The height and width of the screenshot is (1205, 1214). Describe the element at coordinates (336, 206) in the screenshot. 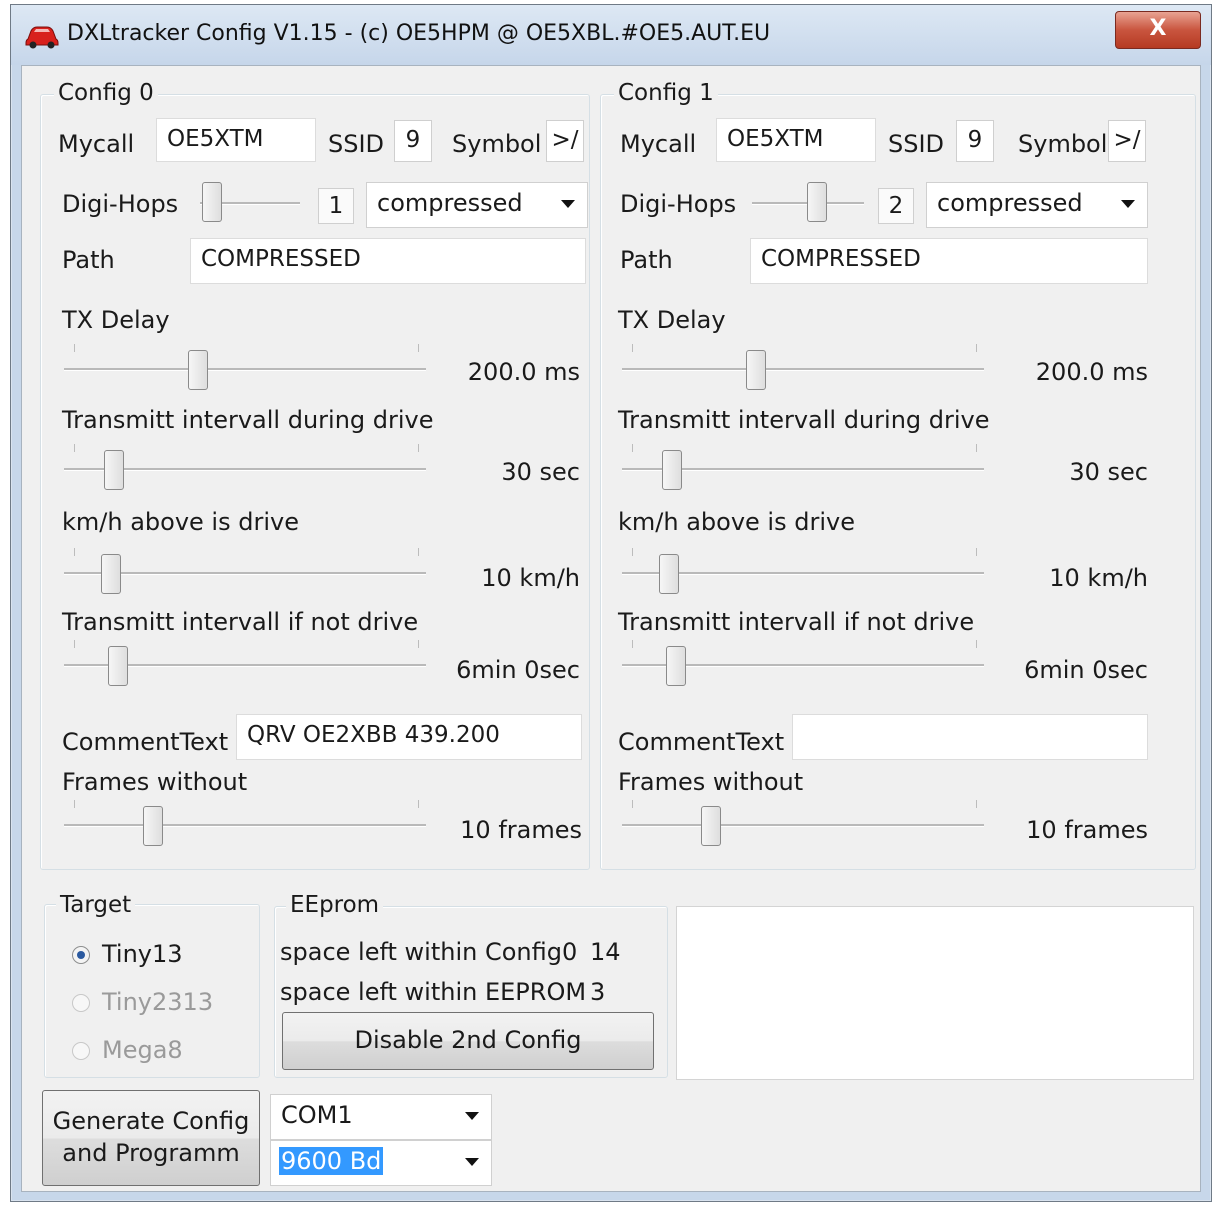

I see `digihops-value: 1` at that location.